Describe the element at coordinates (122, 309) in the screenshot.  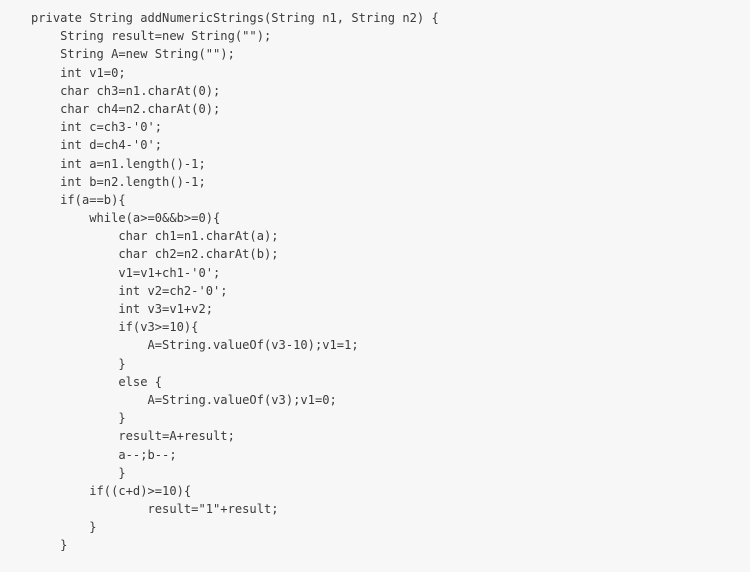
I see `code-line: int v3=v1+v2;` at that location.